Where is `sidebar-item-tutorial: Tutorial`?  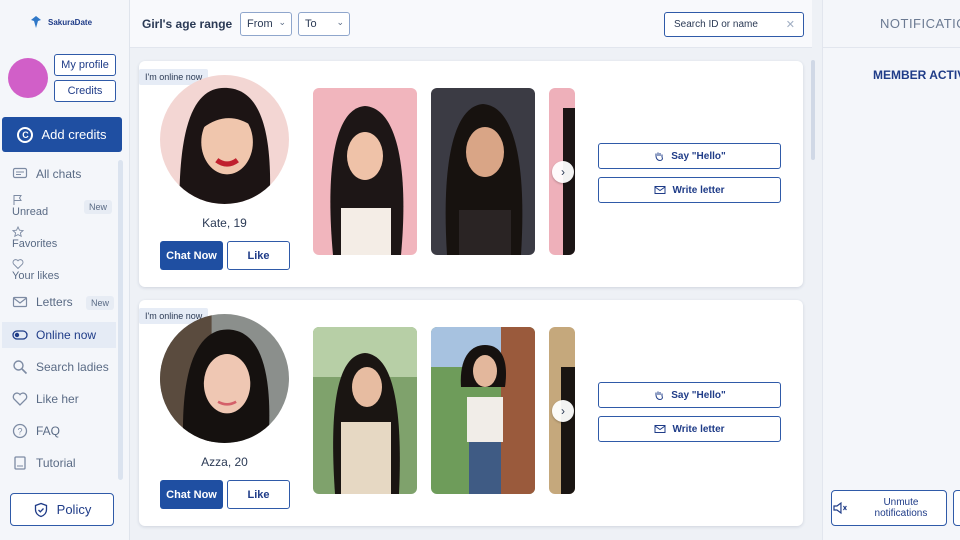
sidebar-item-tutorial: Tutorial is located at coordinates (64, 463).